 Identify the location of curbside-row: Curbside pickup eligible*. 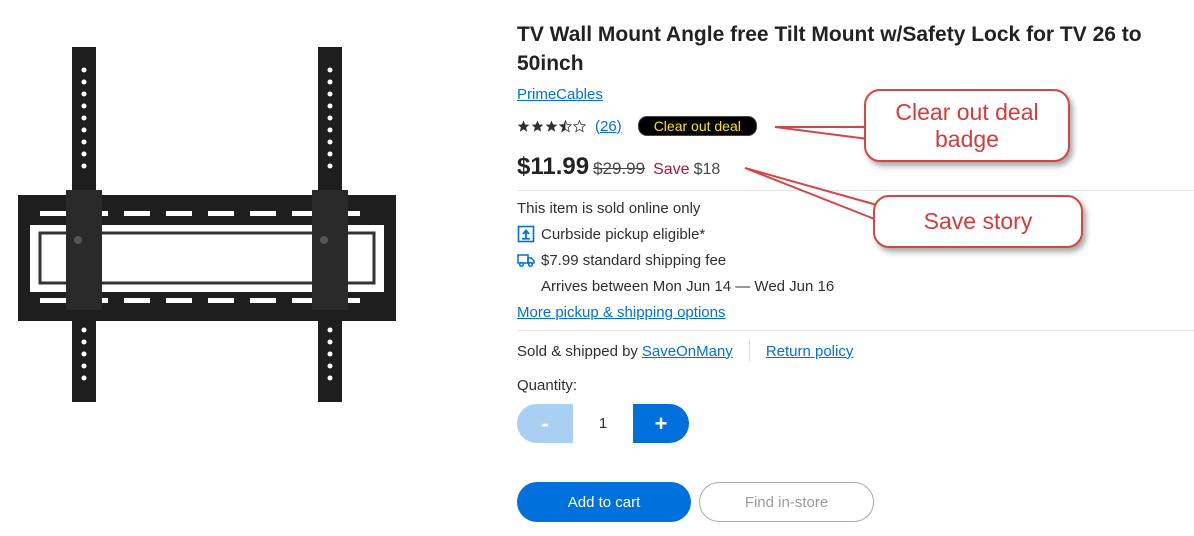
(611, 234).